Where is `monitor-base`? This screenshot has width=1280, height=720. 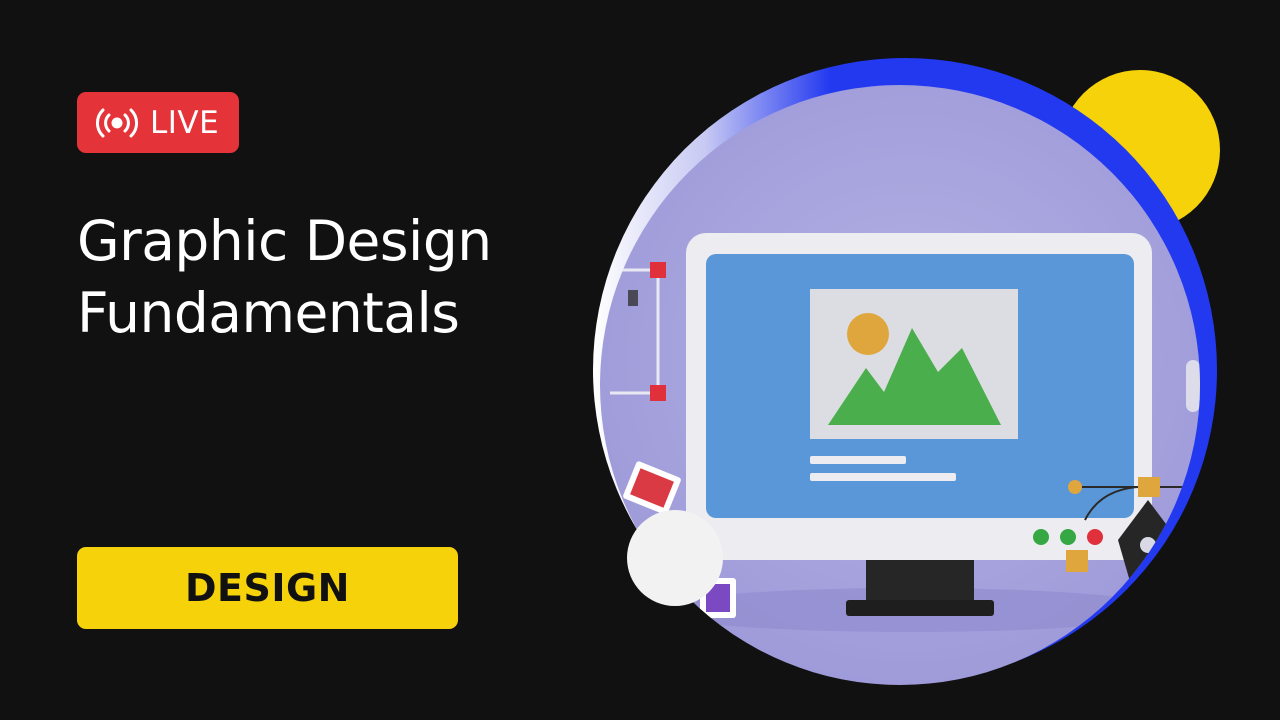 monitor-base is located at coordinates (920, 608).